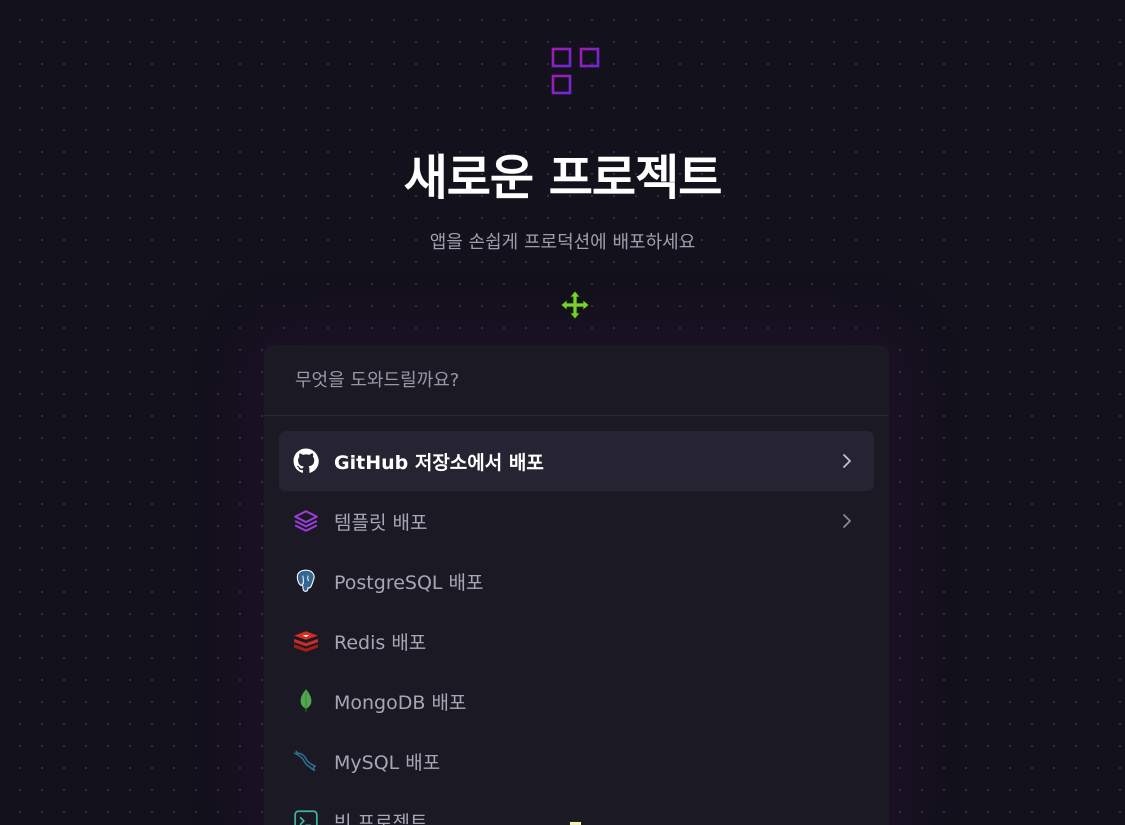 The width and height of the screenshot is (1125, 825). I want to click on page-title: 새로운 프로젝트, so click(563, 178).